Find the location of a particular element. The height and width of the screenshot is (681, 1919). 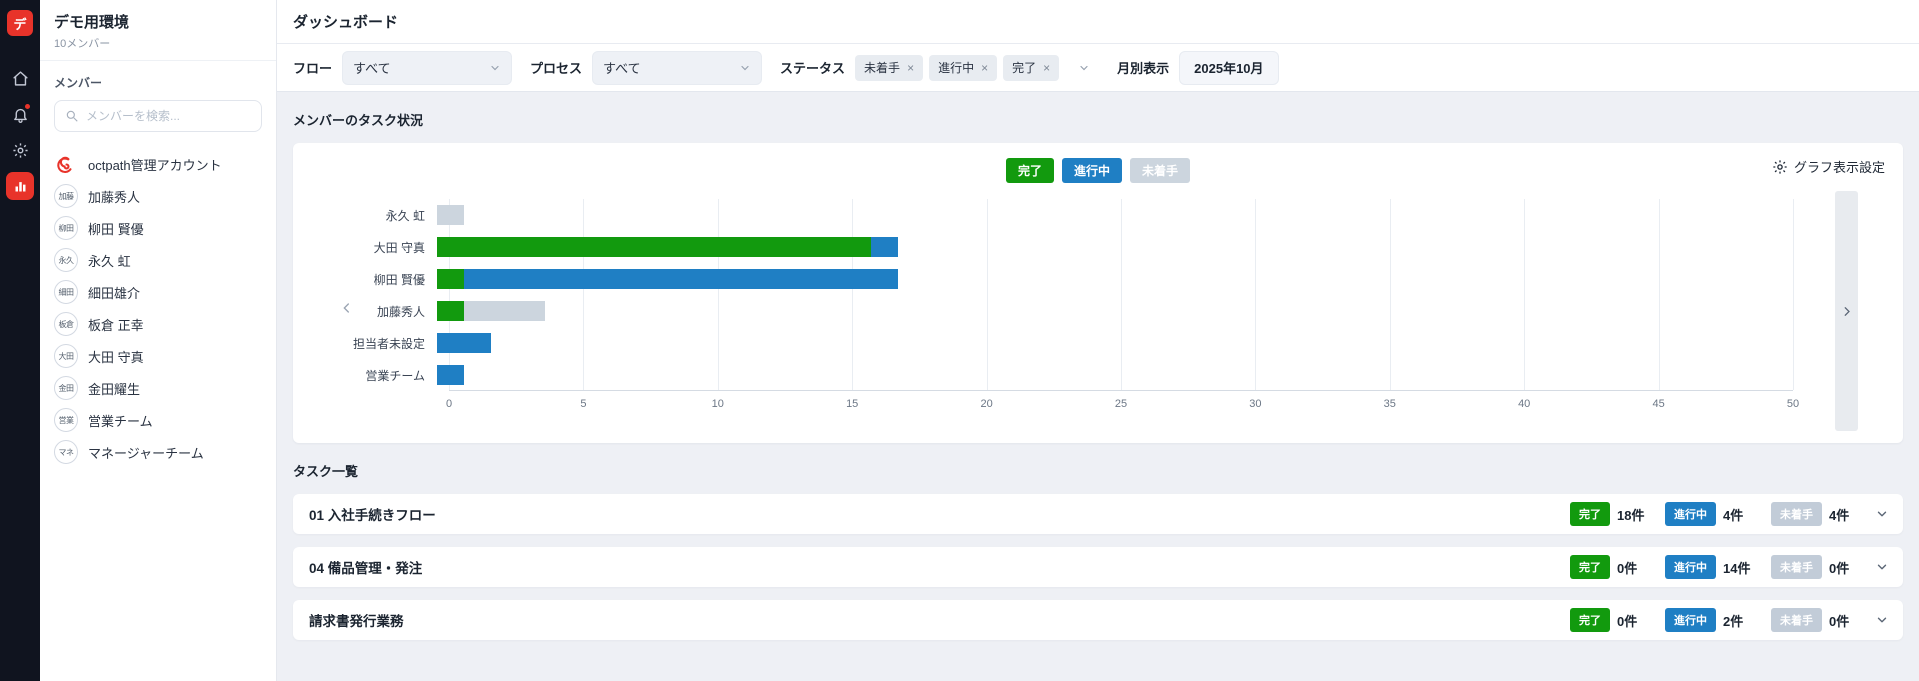

legend-item-done: 完了 is located at coordinates (1029, 170).